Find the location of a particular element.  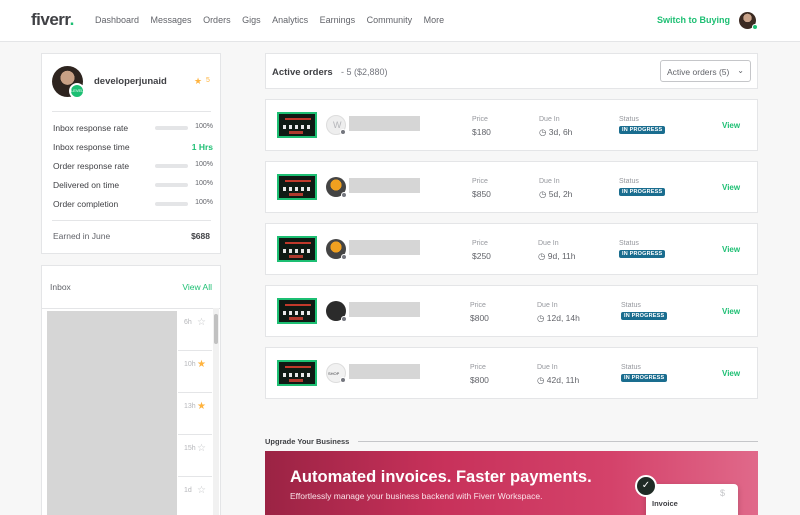

orders-filter-dropdown: Active orders (5) ⌄ is located at coordinates (705, 71).